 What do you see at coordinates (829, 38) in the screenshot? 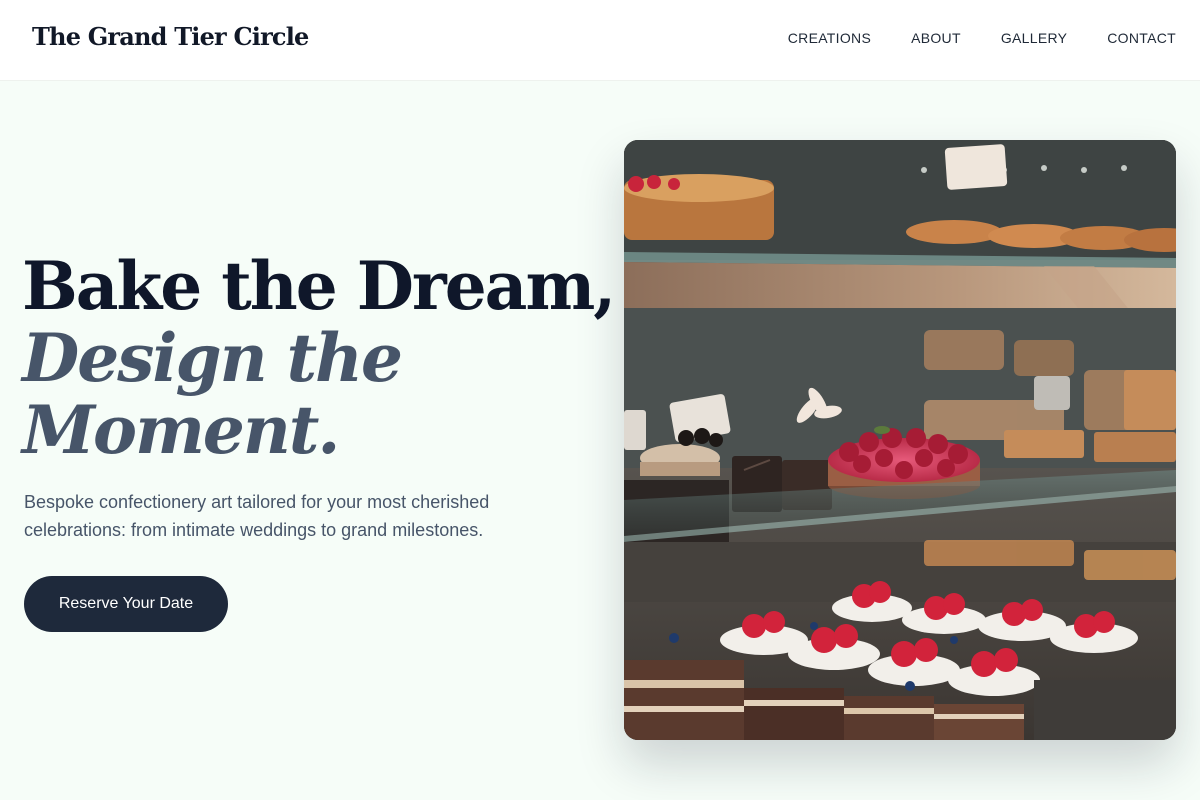
I see `nav-link-creations: CREATIONS` at bounding box center [829, 38].